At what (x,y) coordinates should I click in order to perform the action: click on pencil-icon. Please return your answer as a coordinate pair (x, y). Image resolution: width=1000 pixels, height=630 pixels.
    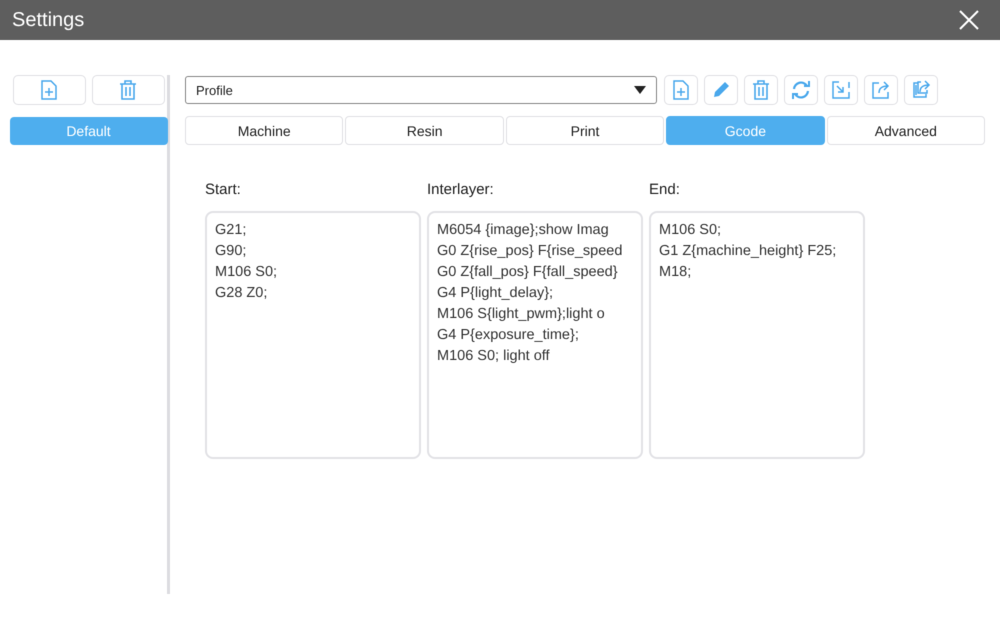
    Looking at the image, I should click on (721, 90).